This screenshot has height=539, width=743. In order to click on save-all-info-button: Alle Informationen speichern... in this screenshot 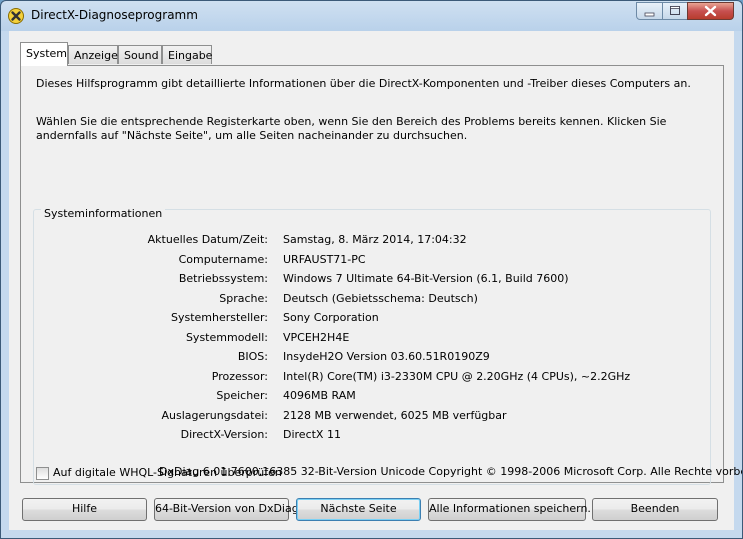, I will do `click(513, 509)`.